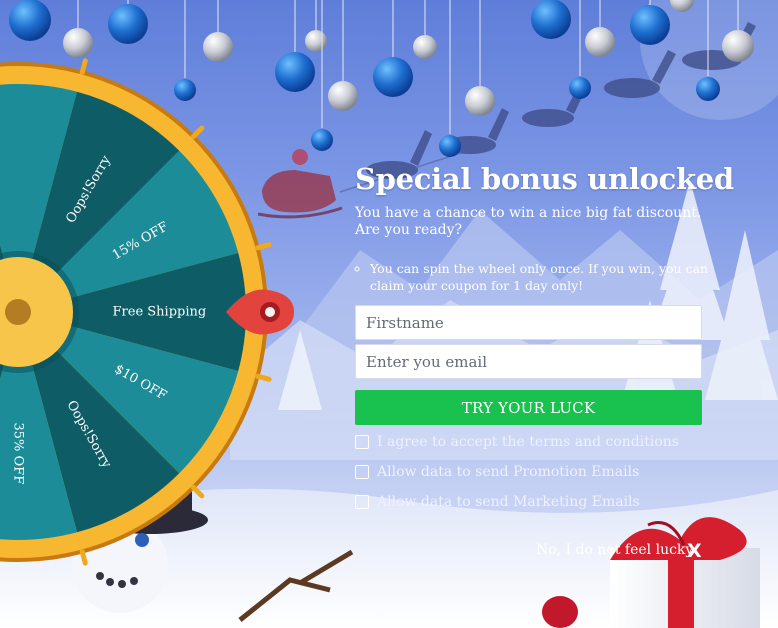  Describe the element at coordinates (160, 312) in the screenshot. I see `wheel-segment-label: Free Shipping` at that location.